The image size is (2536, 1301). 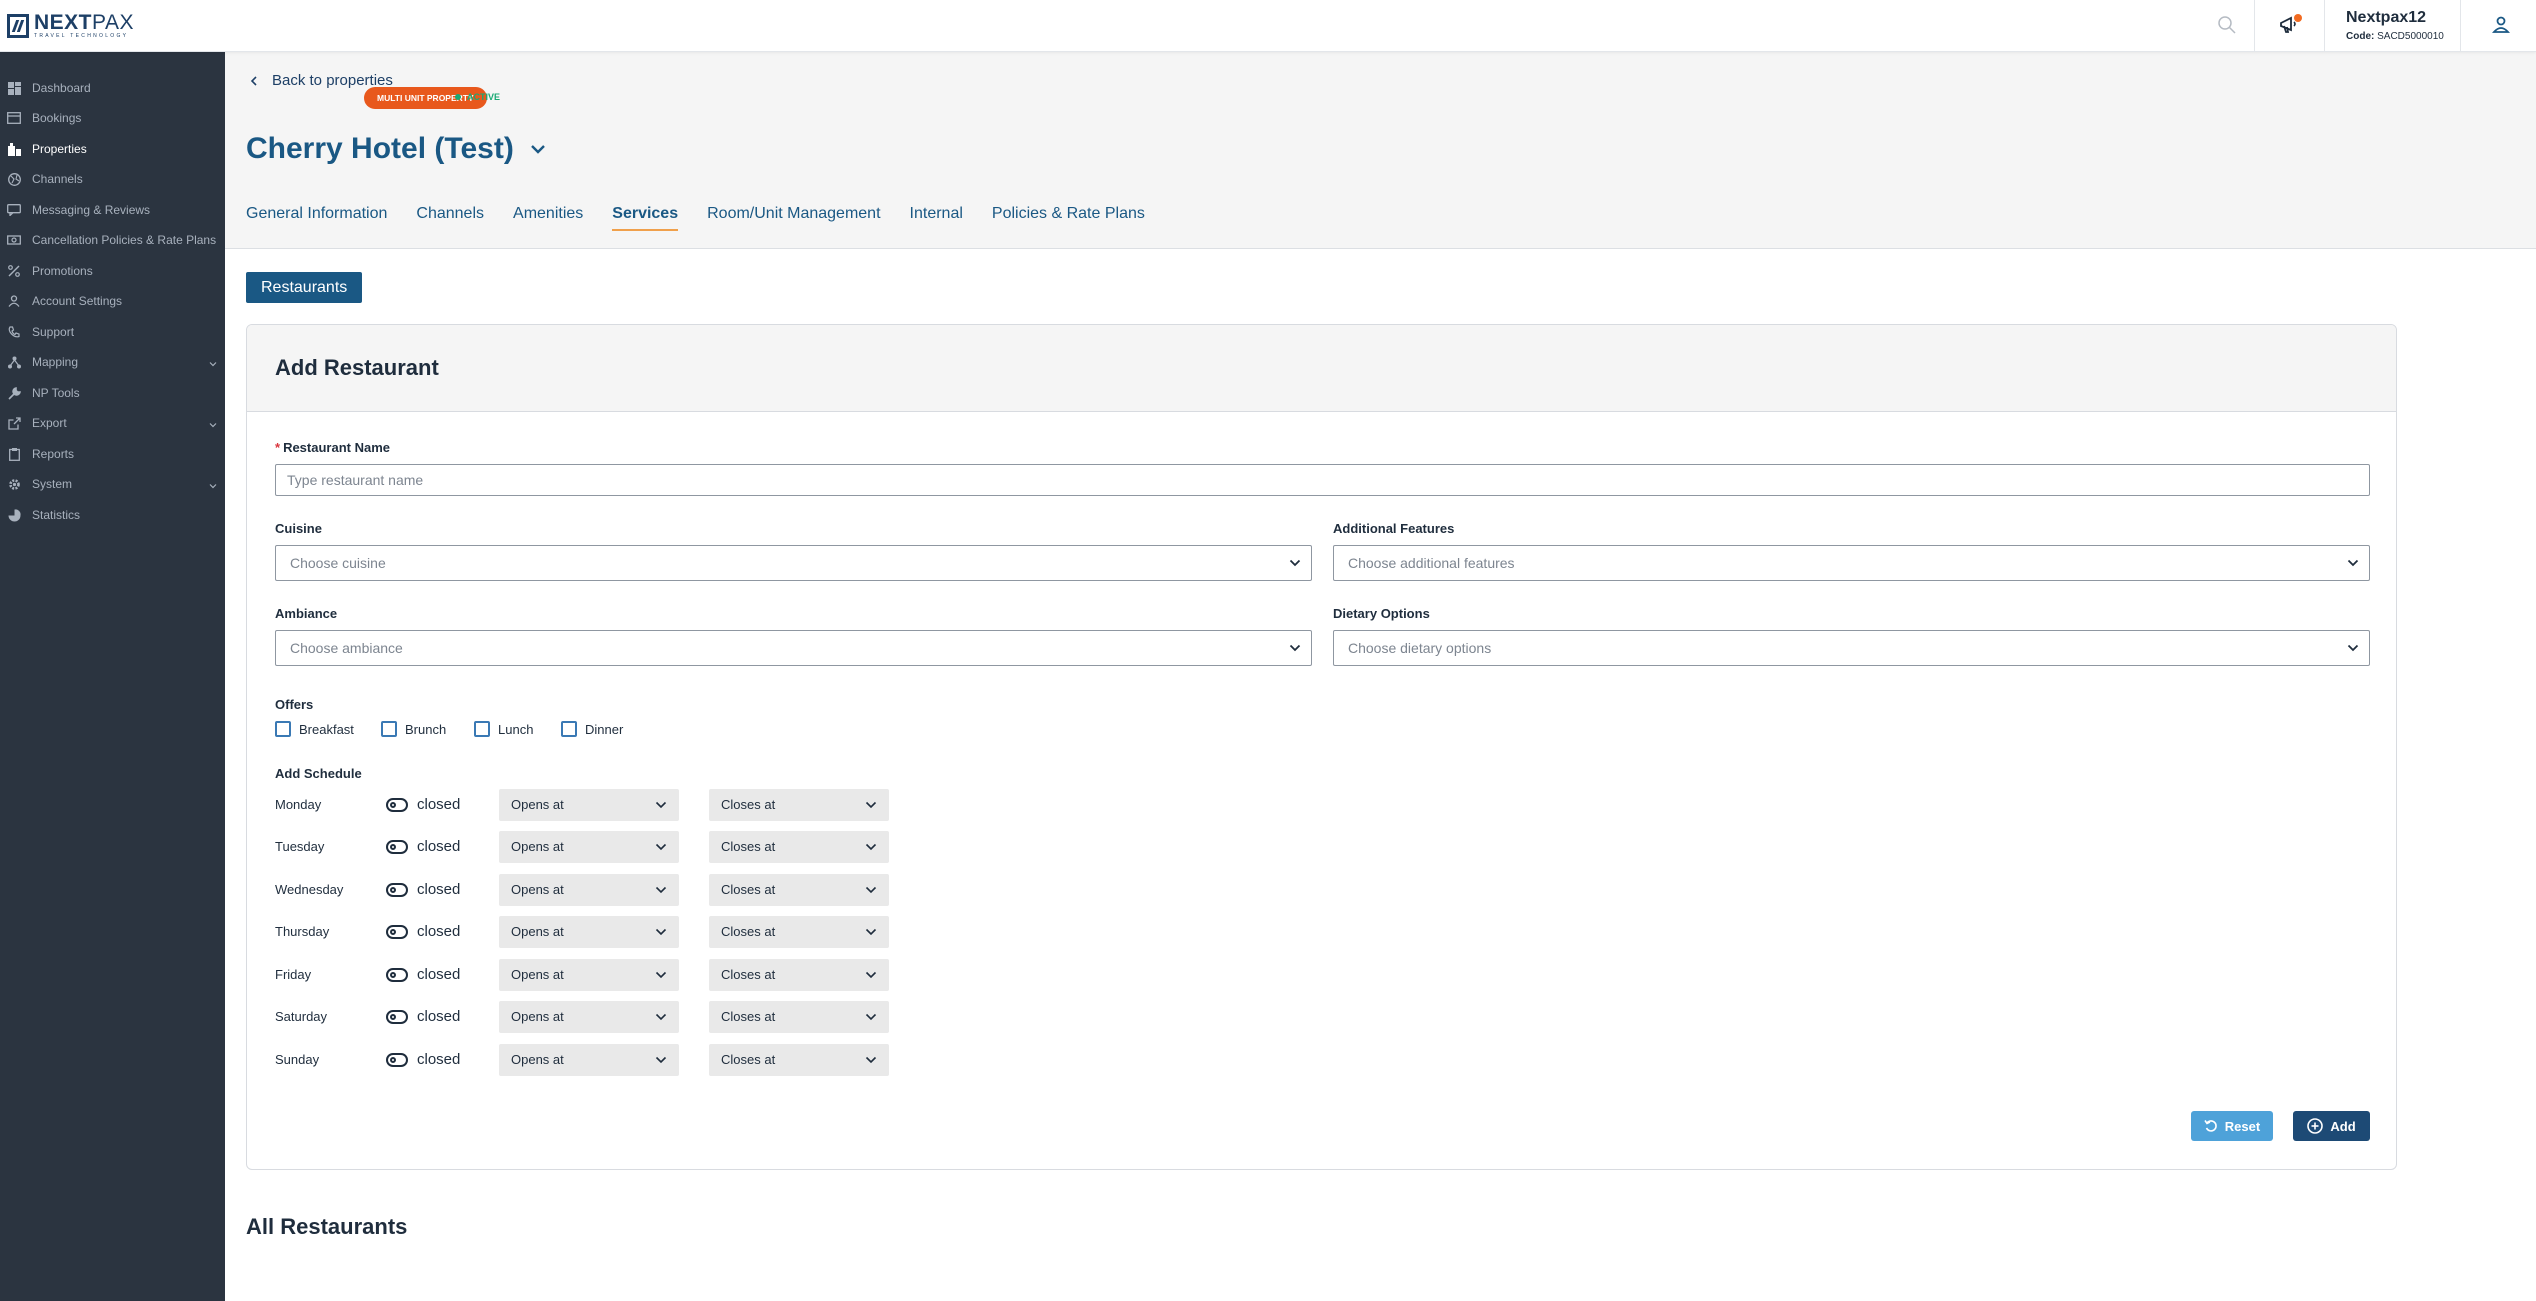 What do you see at coordinates (112, 179) in the screenshot?
I see `sidebar-item-channels: Channels` at bounding box center [112, 179].